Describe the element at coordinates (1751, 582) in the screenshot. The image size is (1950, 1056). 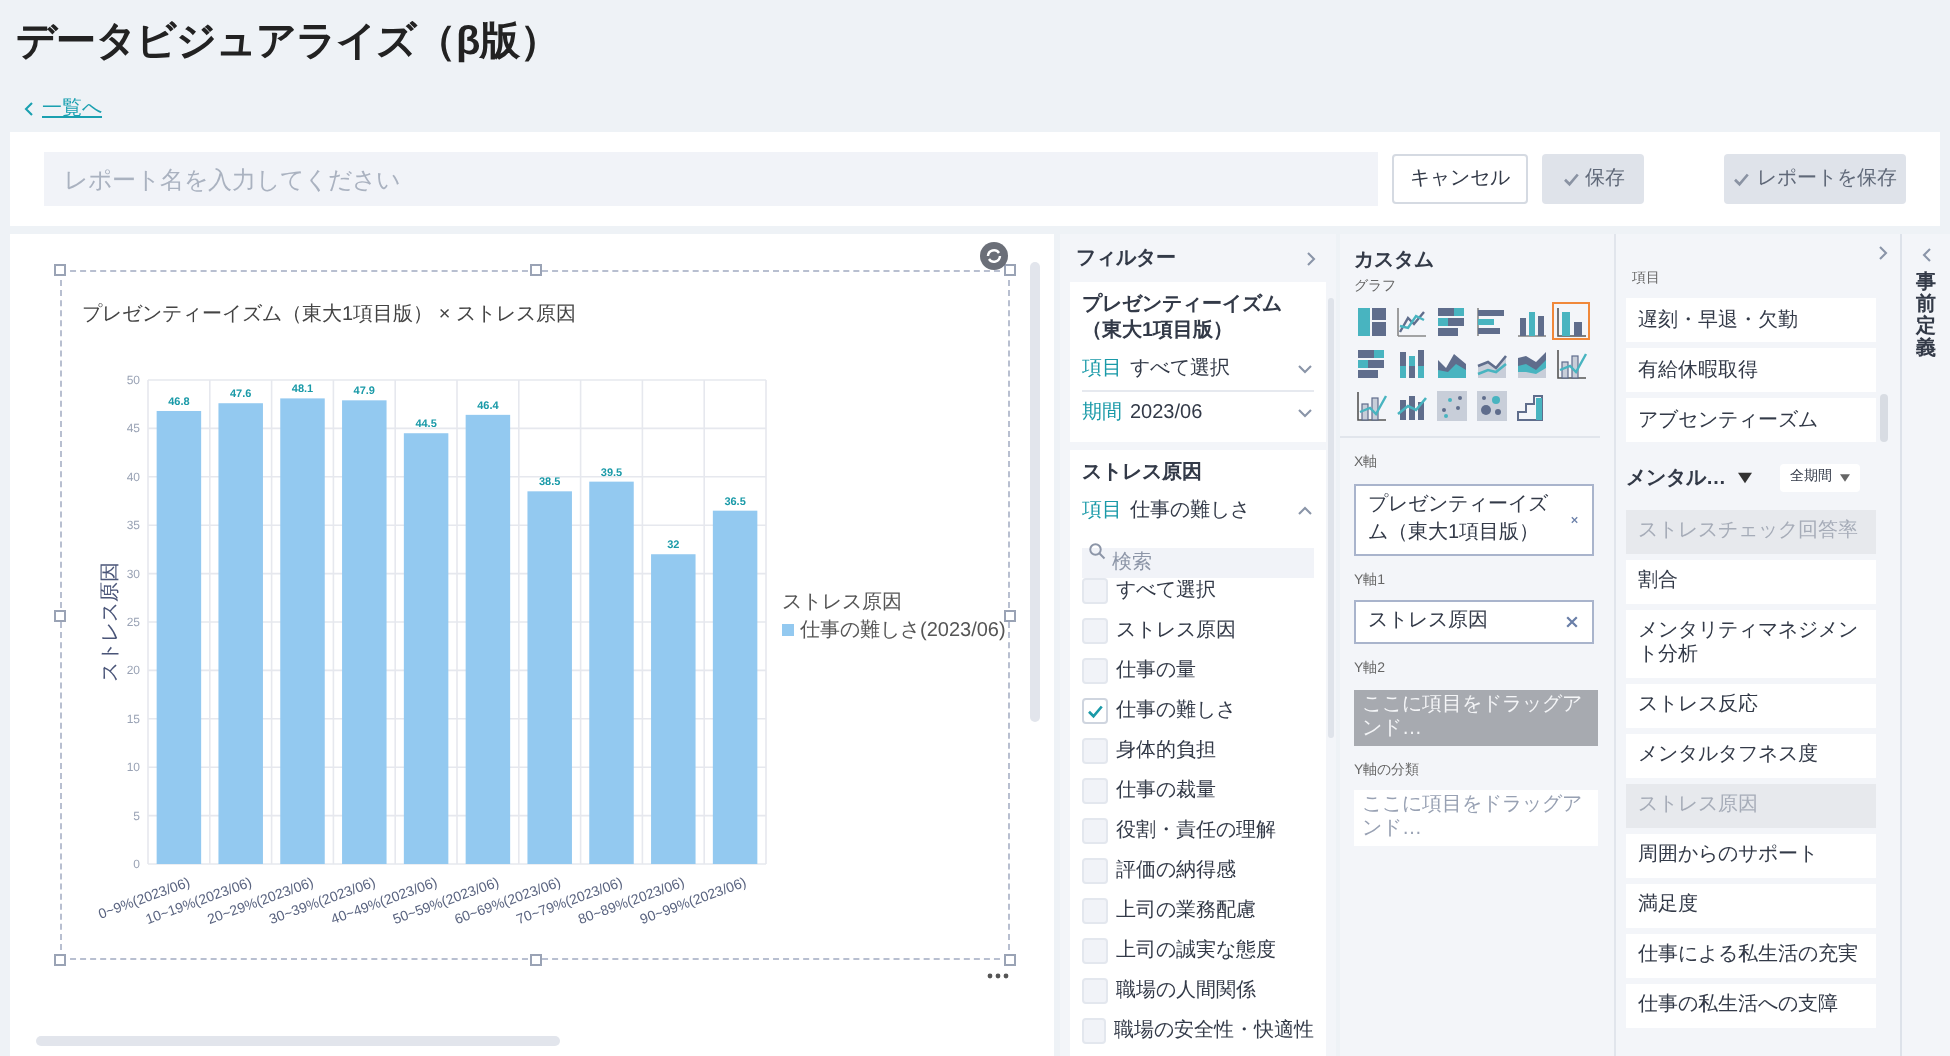
I see `list-item: 割合` at that location.